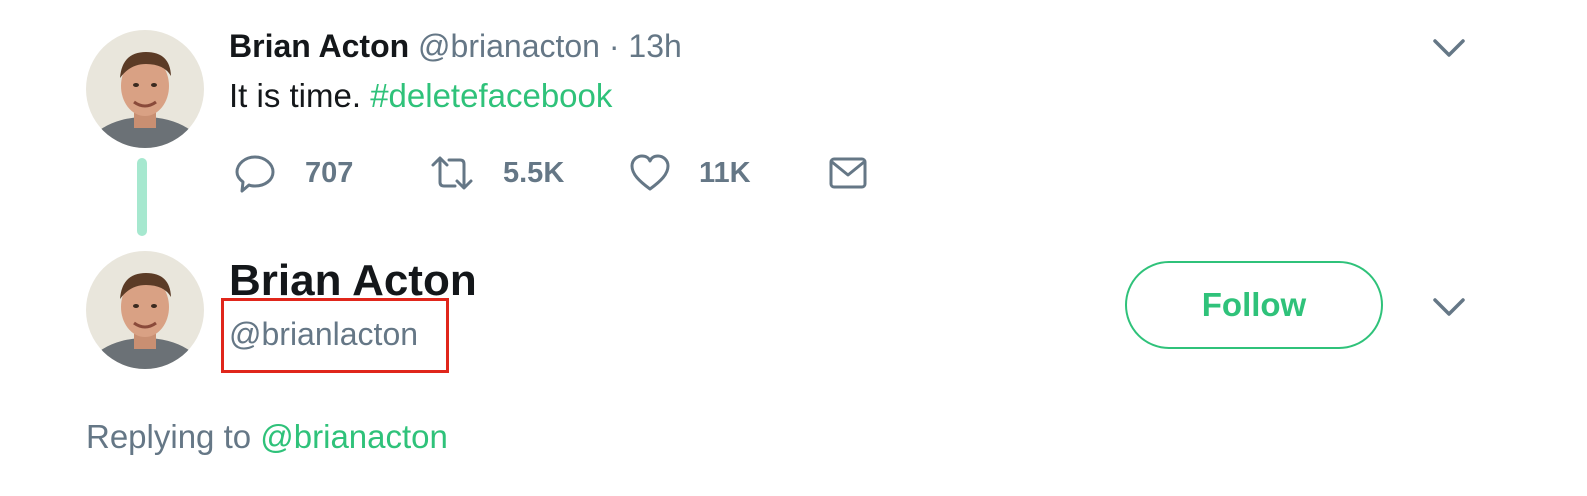 The height and width of the screenshot is (496, 1587). Describe the element at coordinates (496, 173) in the screenshot. I see `retweet-button: 5.5K` at that location.